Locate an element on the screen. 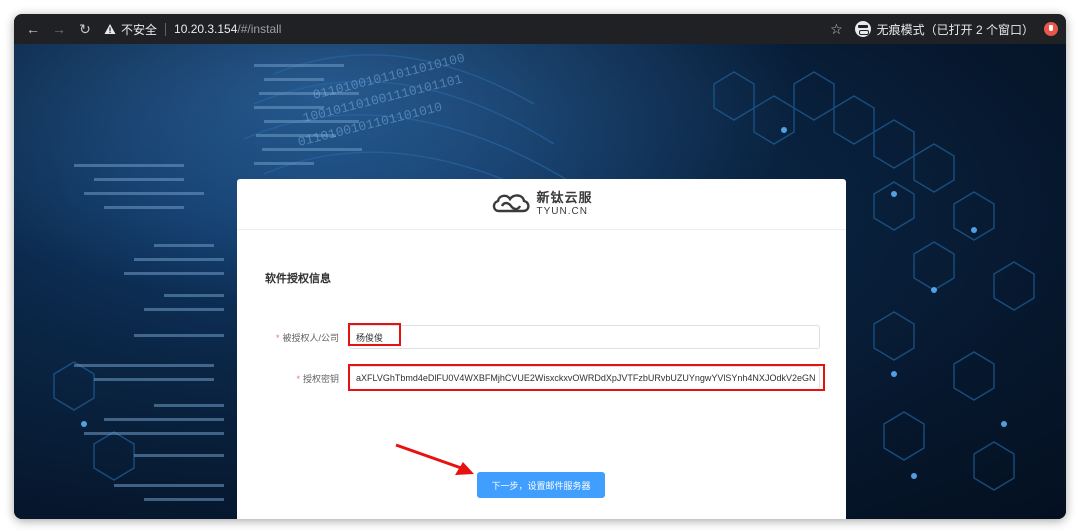 The height and width of the screenshot is (531, 1080). incognito-indicator: 无痕模式（已打开 2 个窗口） is located at coordinates (944, 29).